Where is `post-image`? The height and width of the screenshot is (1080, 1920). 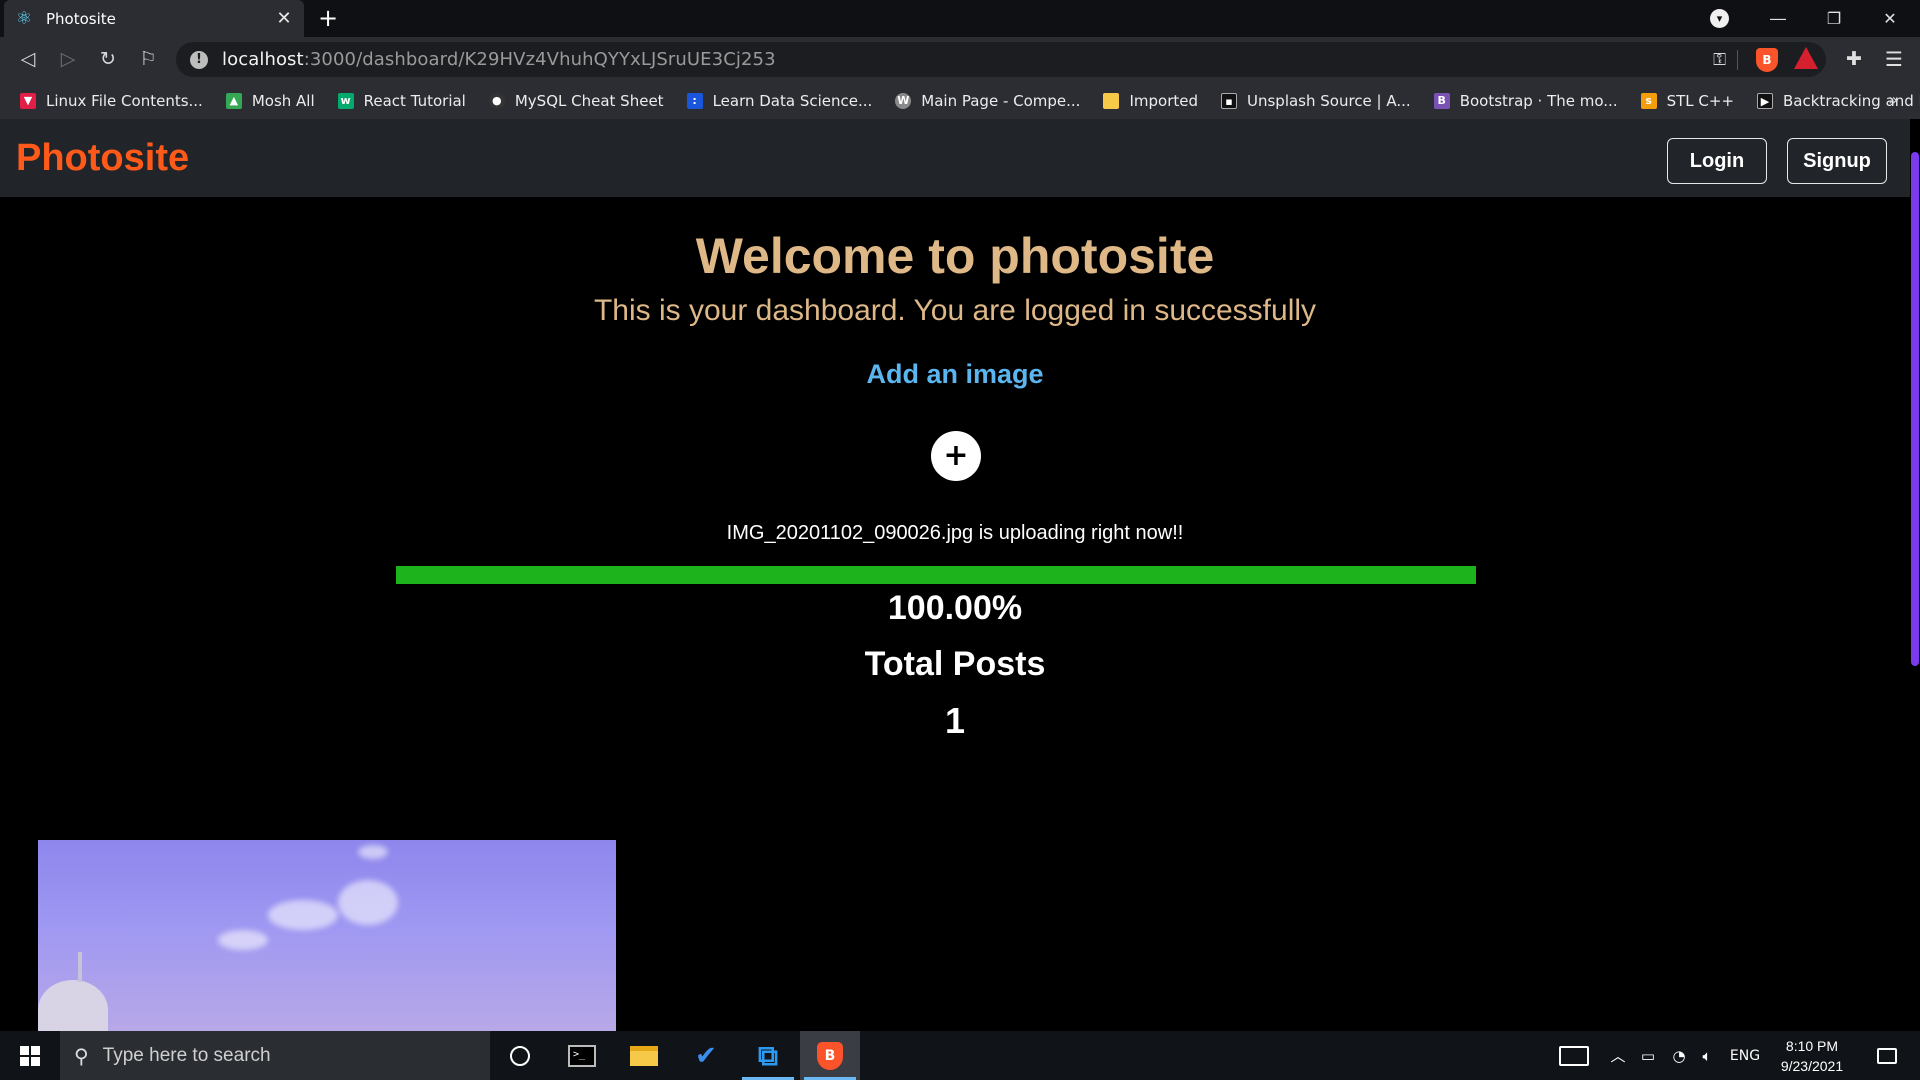 post-image is located at coordinates (327, 935).